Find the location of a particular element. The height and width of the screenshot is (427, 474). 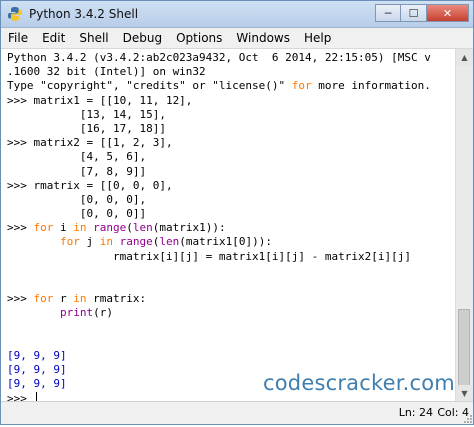

status-bar: Ln: 24 Col: 4 is located at coordinates (237, 412).